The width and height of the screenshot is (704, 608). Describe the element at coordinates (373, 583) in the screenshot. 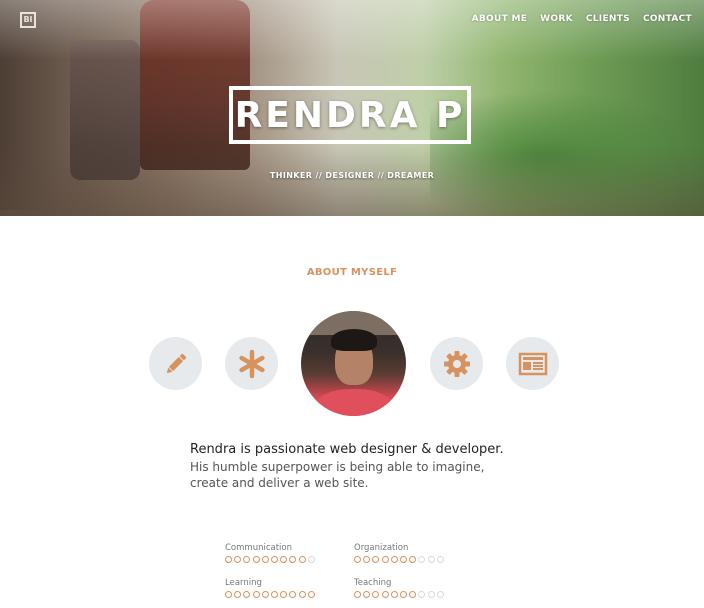

I see `skill-label: Teaching` at that location.